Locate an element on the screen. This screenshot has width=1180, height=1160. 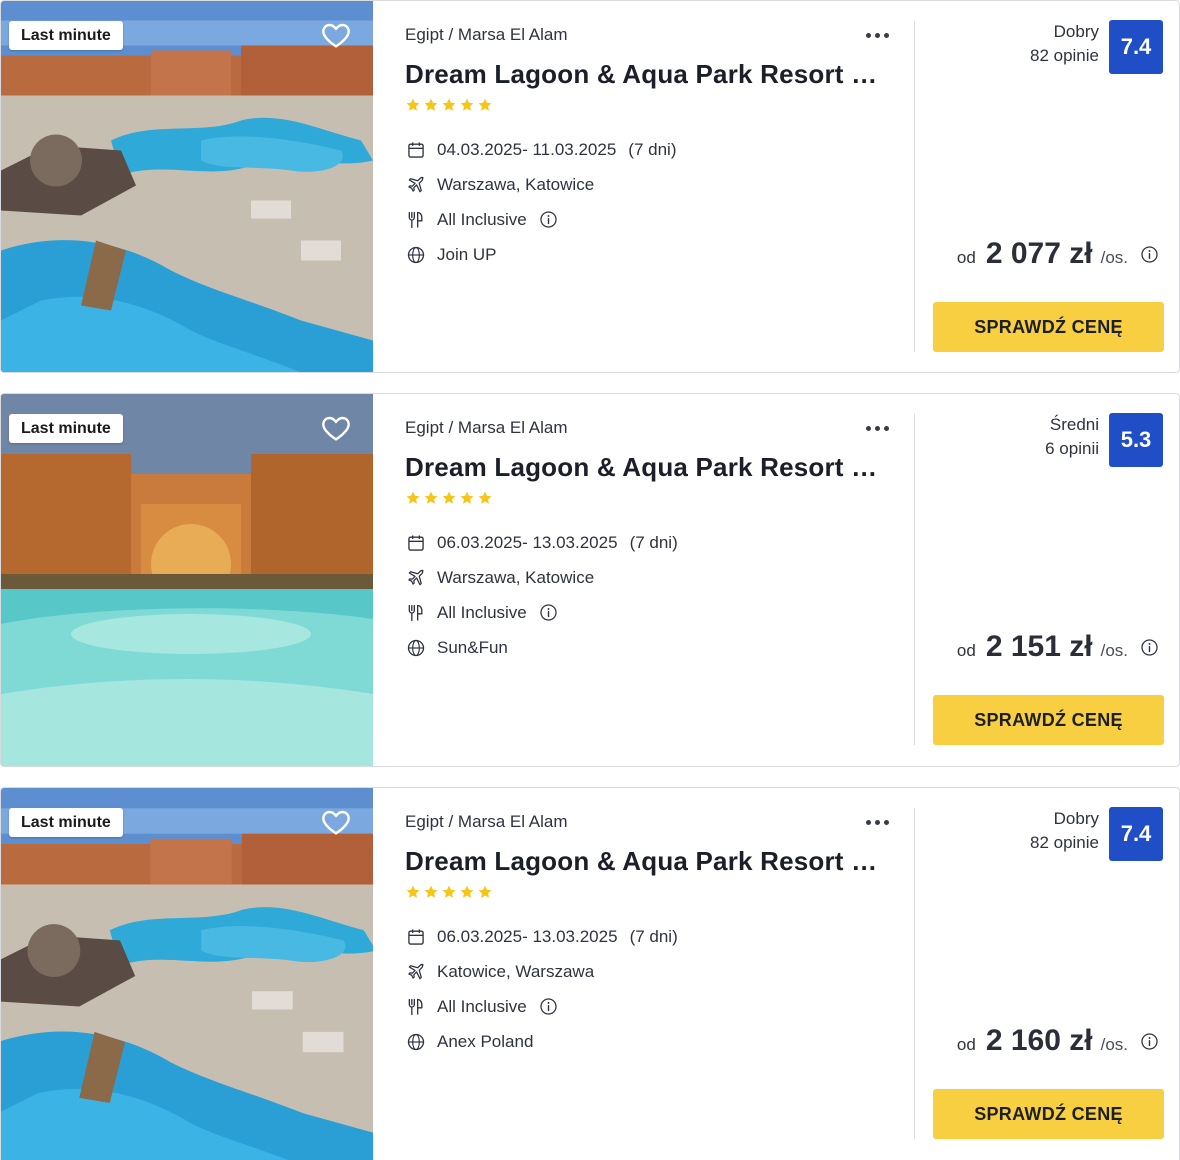
price: od 2 151 zł /os. is located at coordinates (1058, 647).